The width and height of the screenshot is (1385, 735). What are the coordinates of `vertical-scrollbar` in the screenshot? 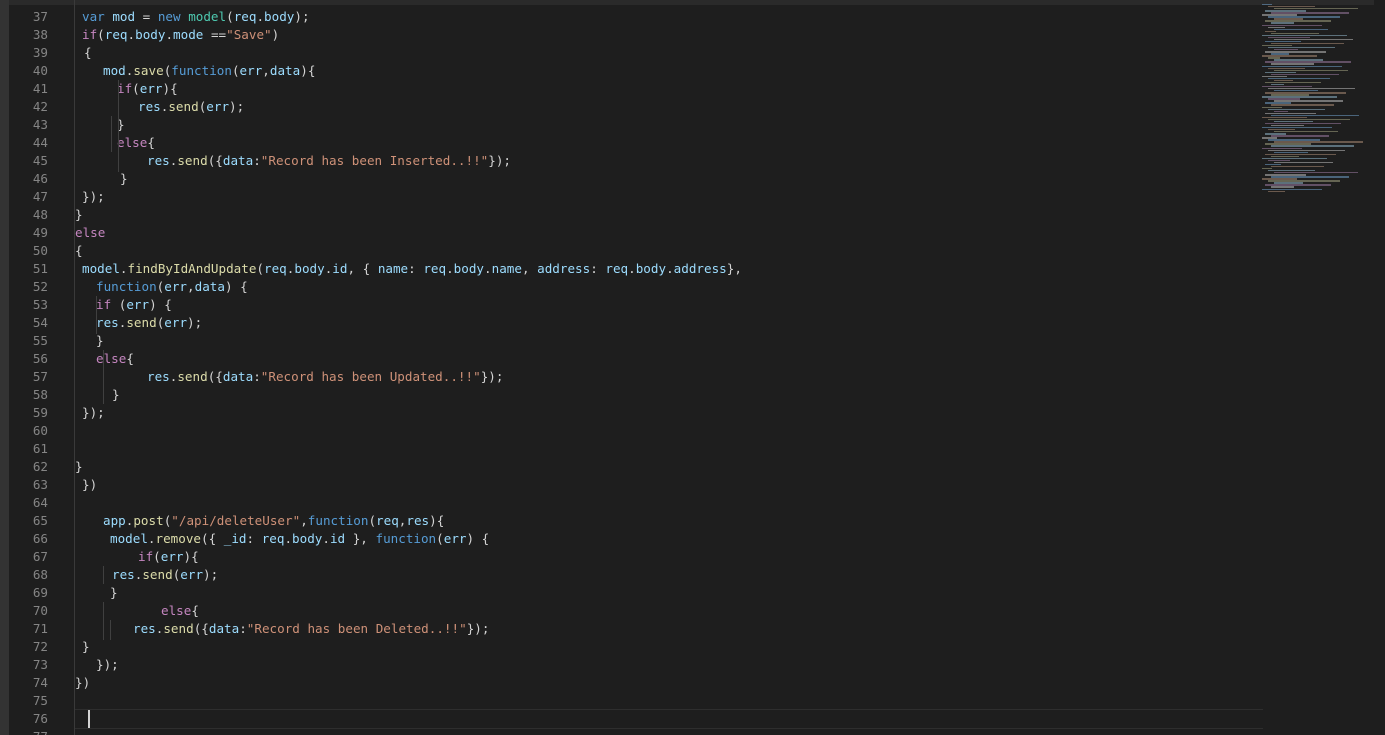 It's located at (1379, 367).